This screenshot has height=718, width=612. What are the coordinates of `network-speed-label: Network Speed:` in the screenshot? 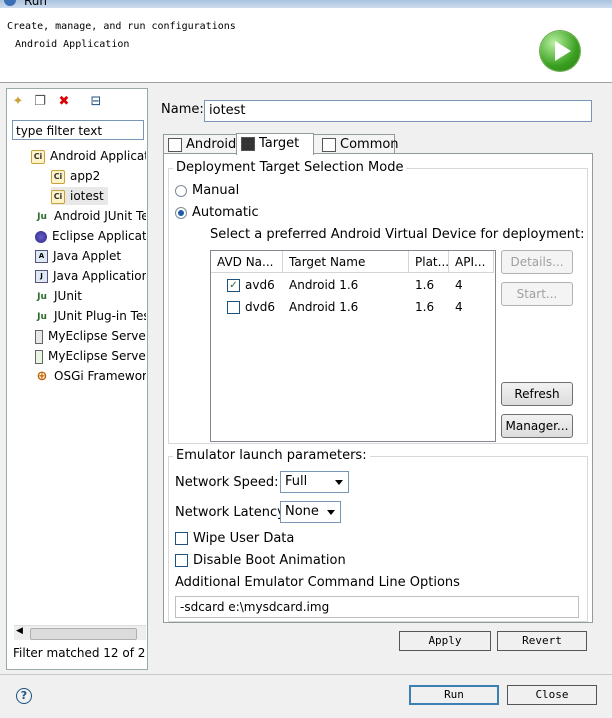 It's located at (227, 482).